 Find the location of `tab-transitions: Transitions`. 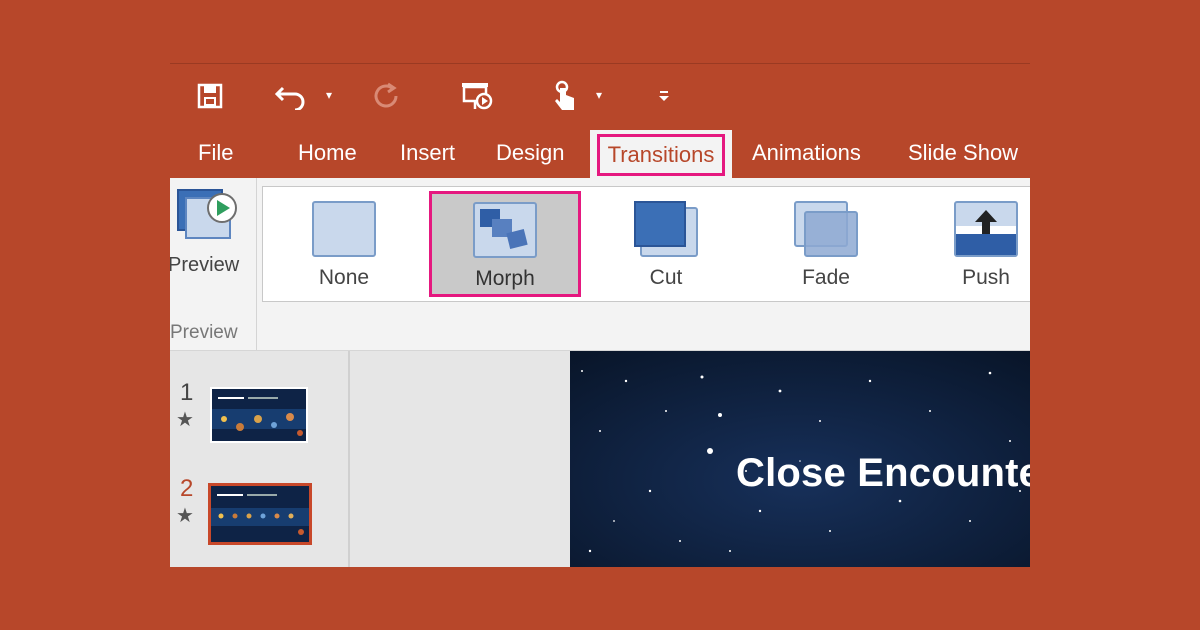

tab-transitions: Transitions is located at coordinates (661, 154).